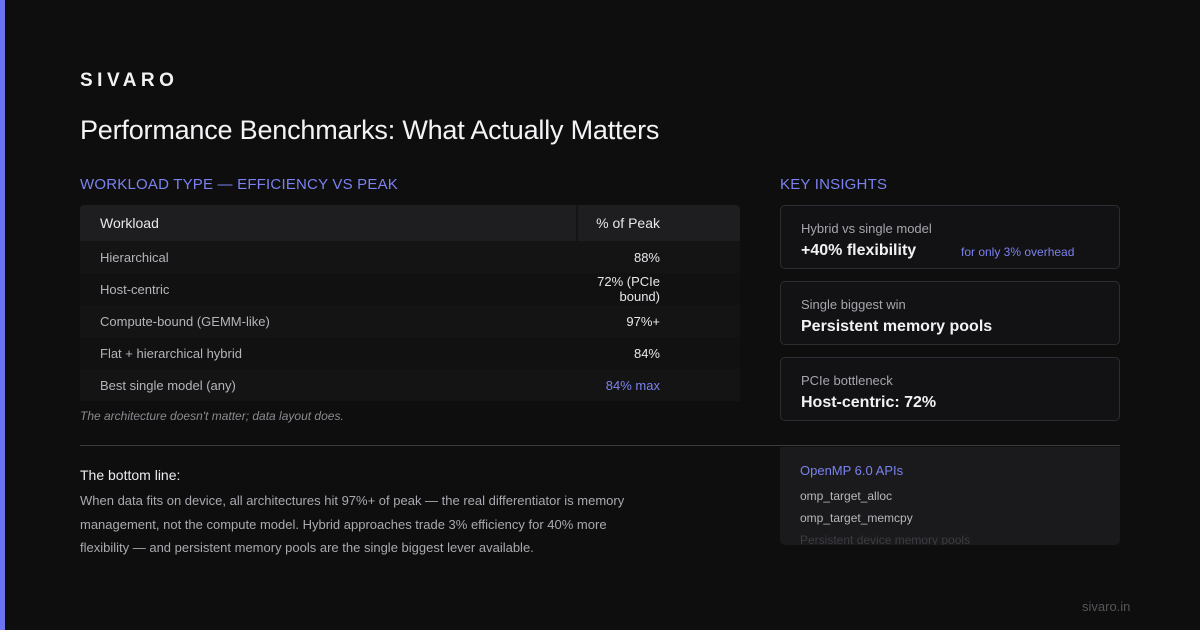 This screenshot has width=1200, height=630. What do you see at coordinates (846, 496) in the screenshot?
I see `api-item: omp_target_alloc` at bounding box center [846, 496].